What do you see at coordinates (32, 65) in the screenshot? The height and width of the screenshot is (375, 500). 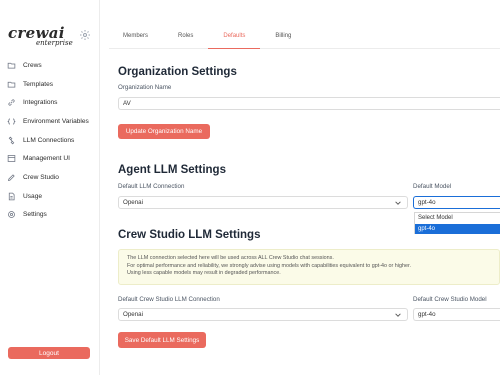 I see `sidebar-item-label: Crews` at bounding box center [32, 65].